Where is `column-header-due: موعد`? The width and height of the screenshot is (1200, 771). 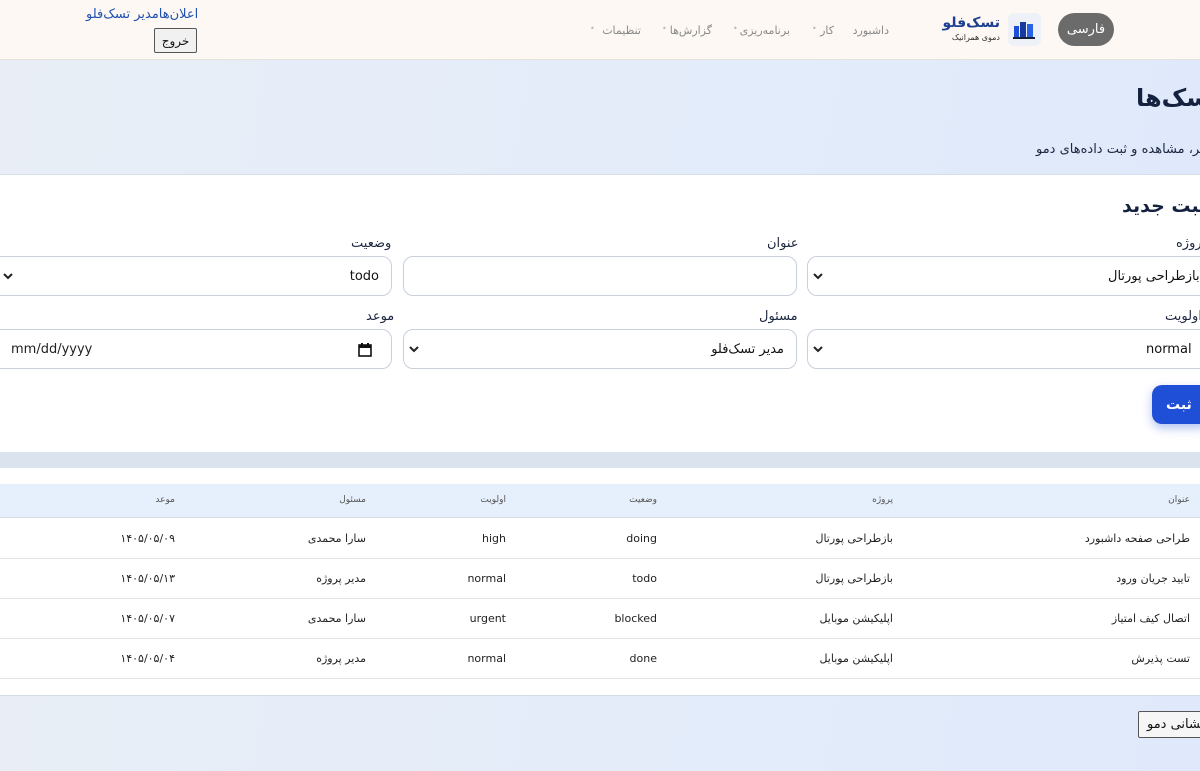
column-header-due: موعد is located at coordinates (165, 500).